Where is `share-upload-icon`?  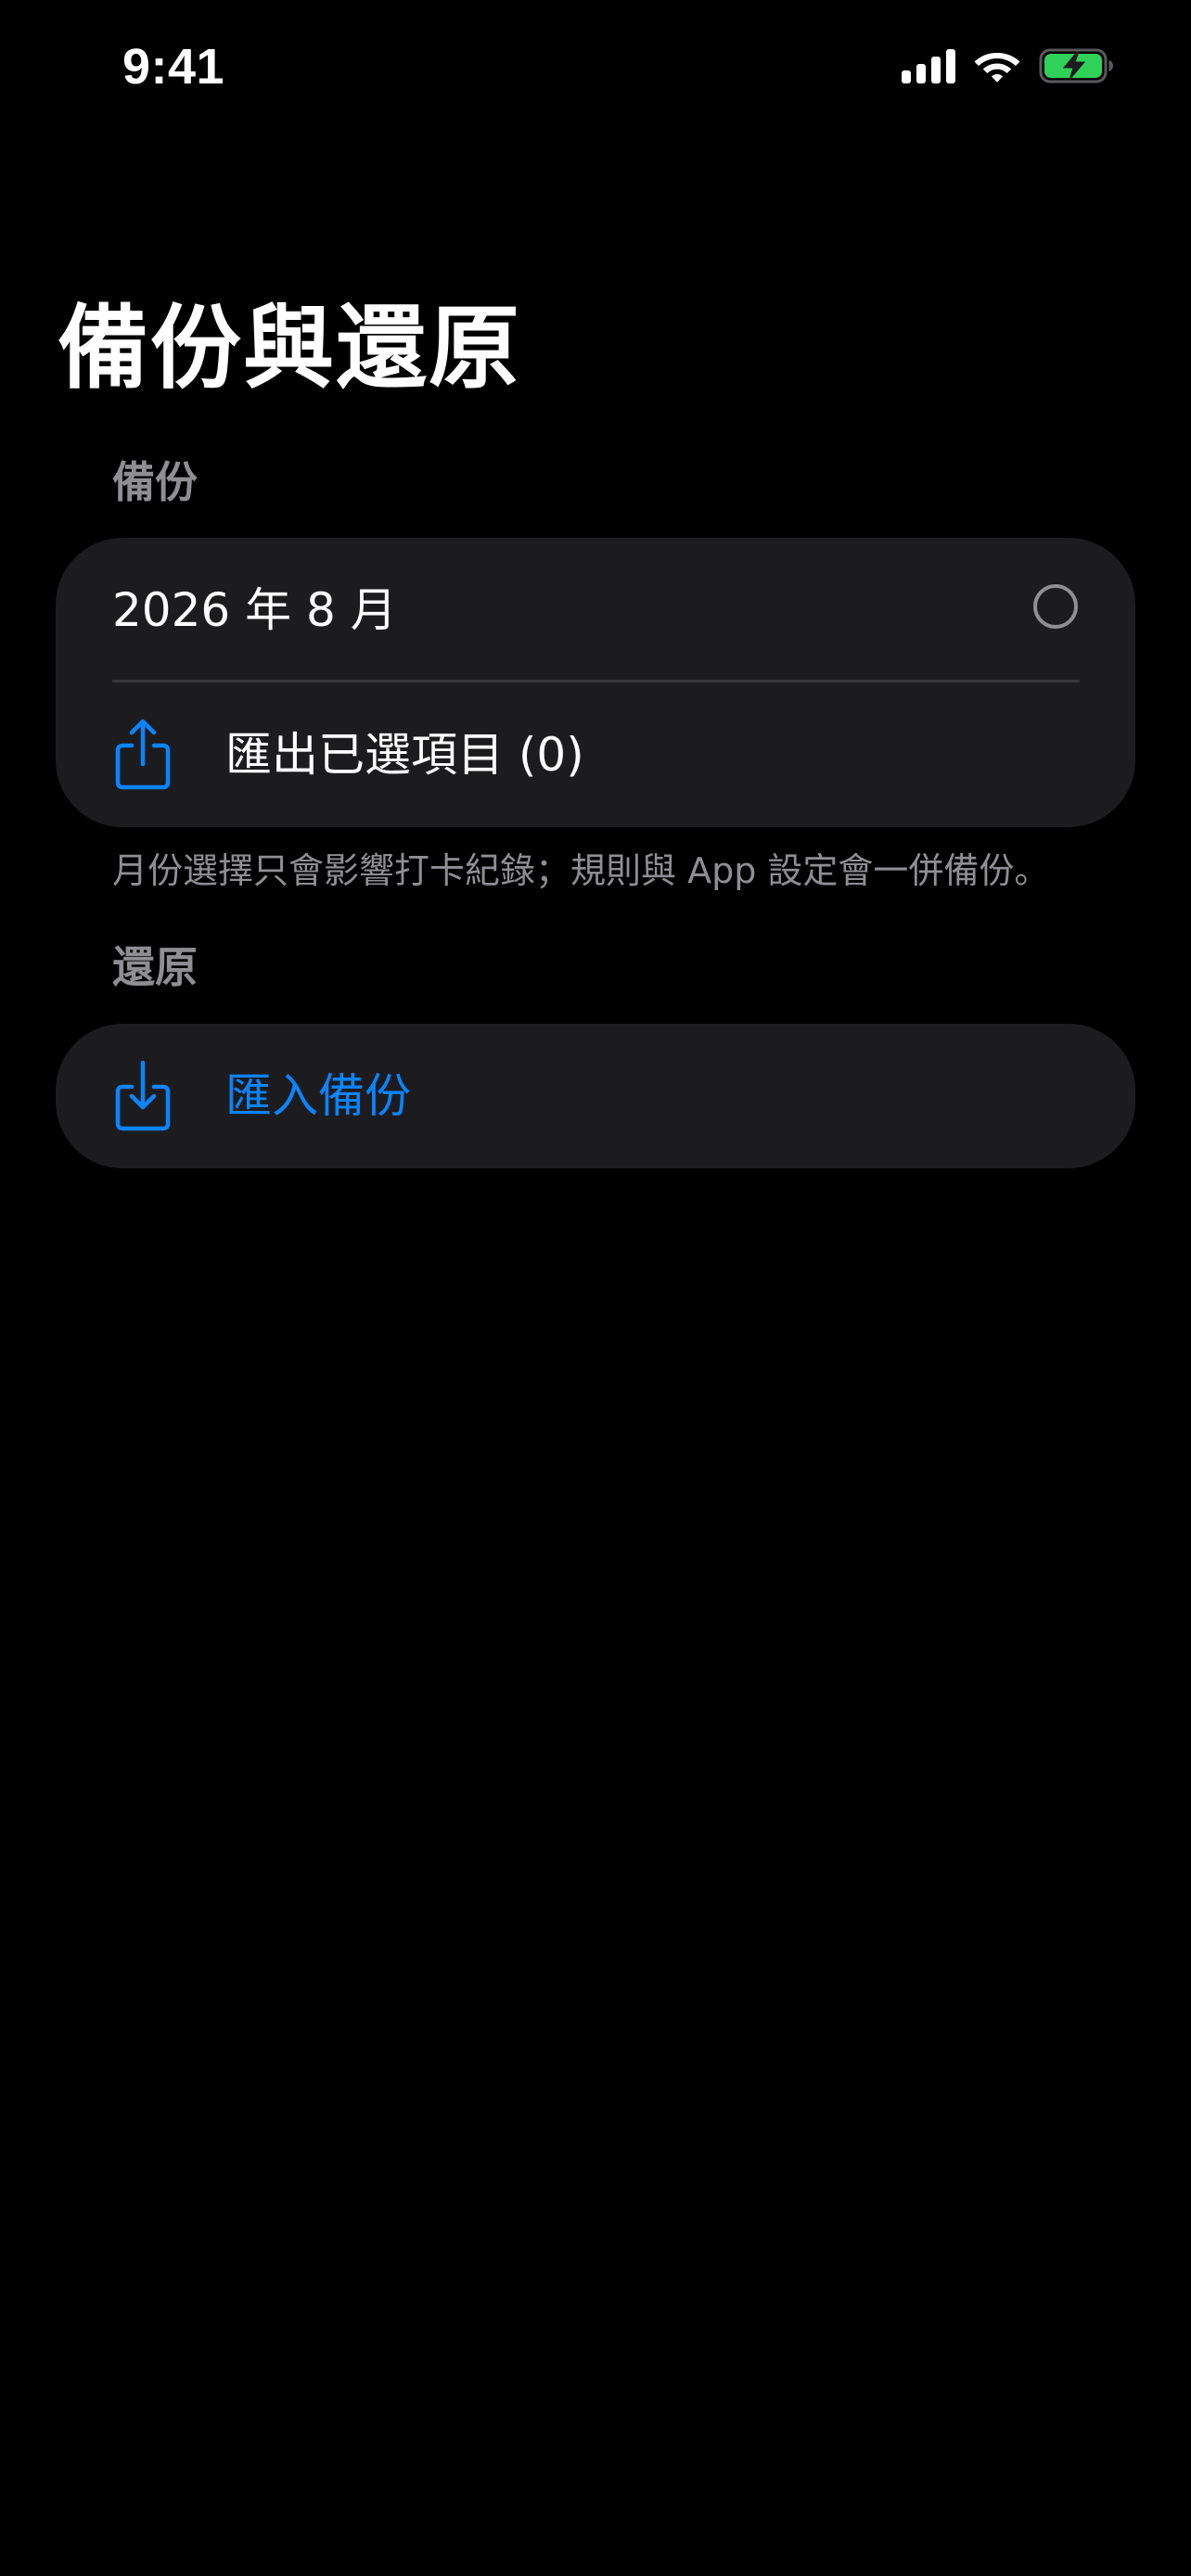
share-upload-icon is located at coordinates (143, 755).